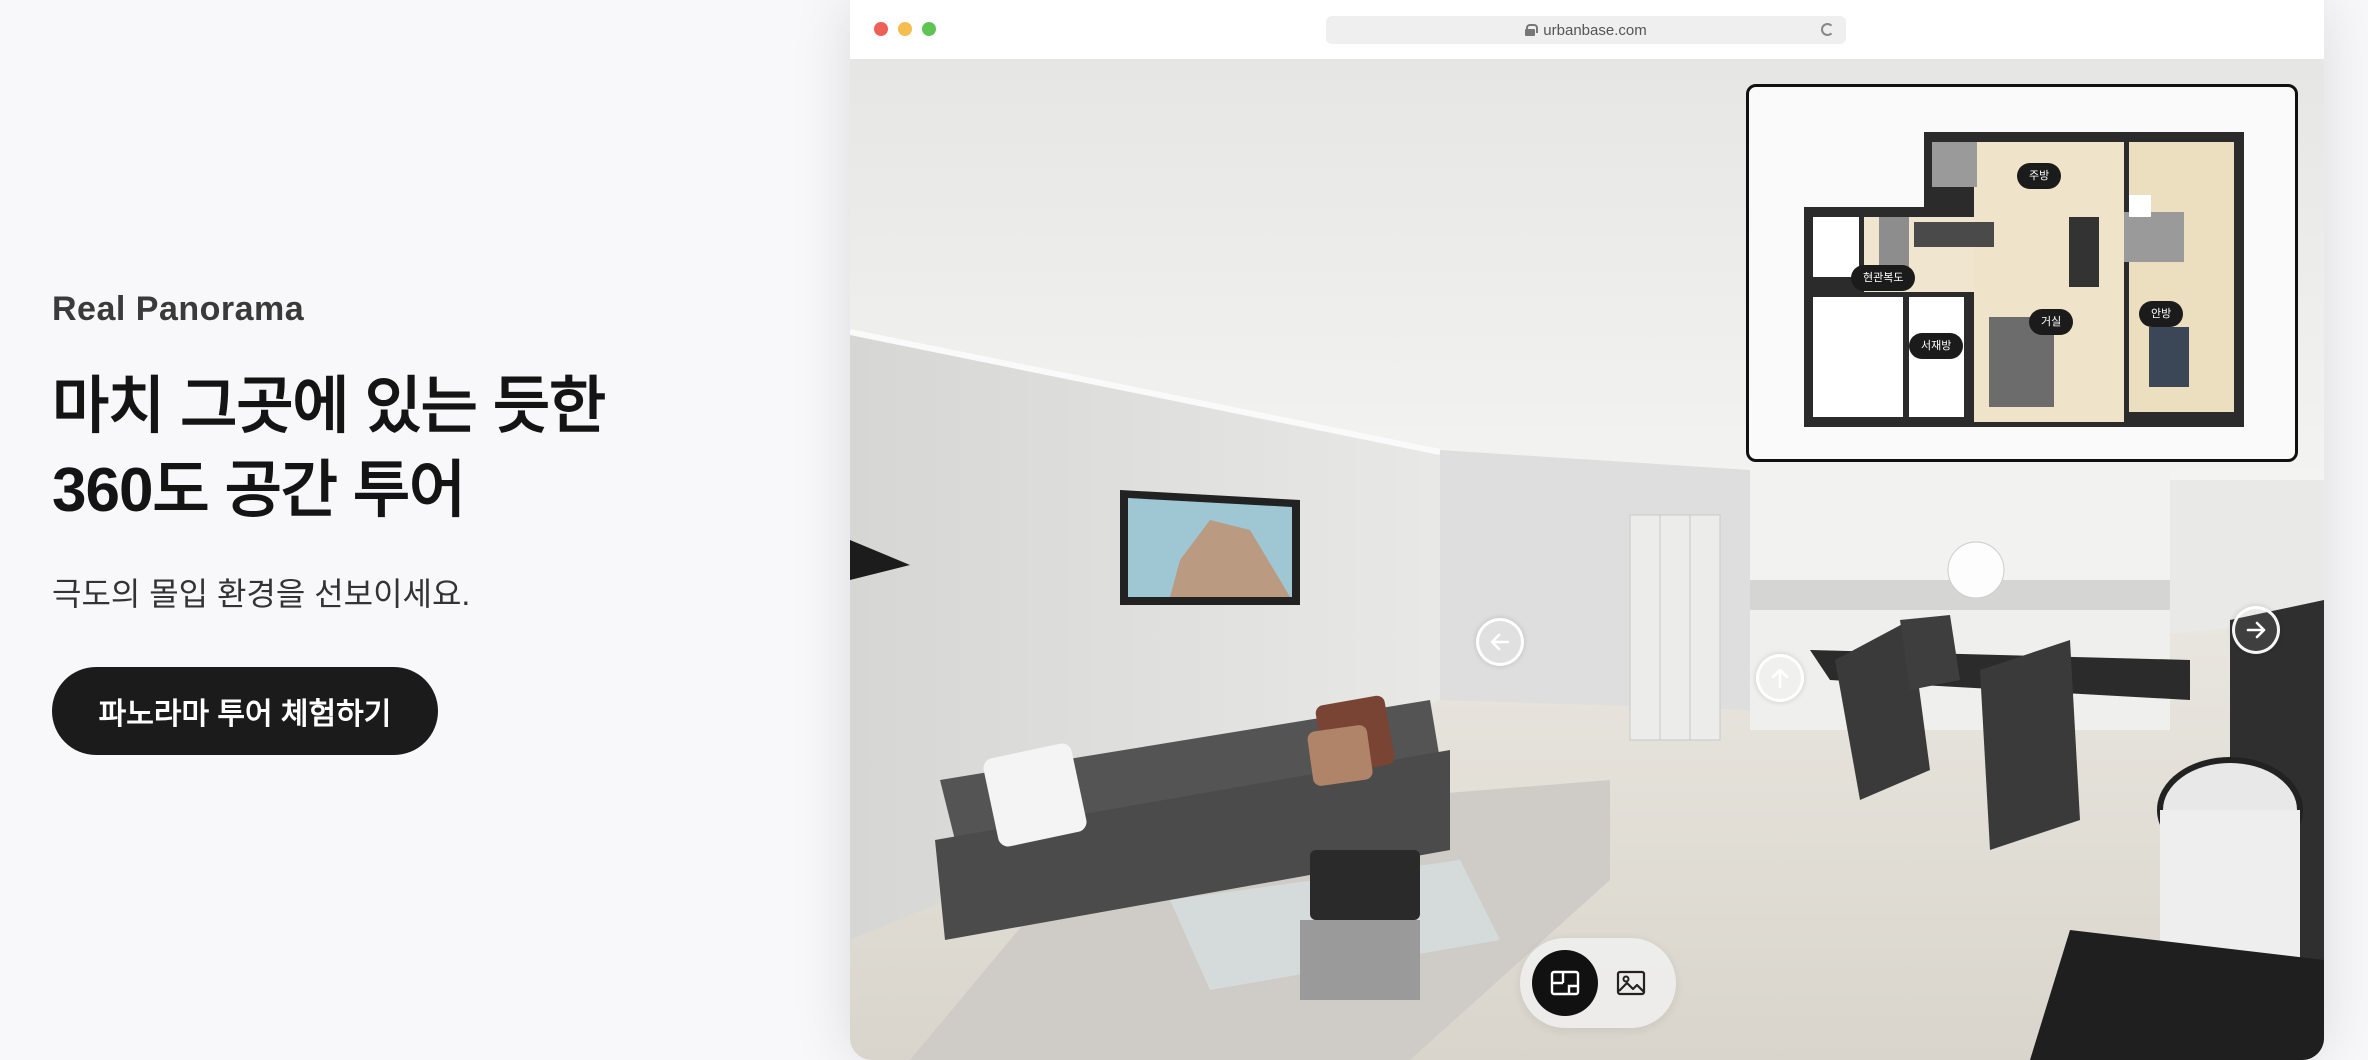  I want to click on room-label-study: 서재방, so click(1936, 346).